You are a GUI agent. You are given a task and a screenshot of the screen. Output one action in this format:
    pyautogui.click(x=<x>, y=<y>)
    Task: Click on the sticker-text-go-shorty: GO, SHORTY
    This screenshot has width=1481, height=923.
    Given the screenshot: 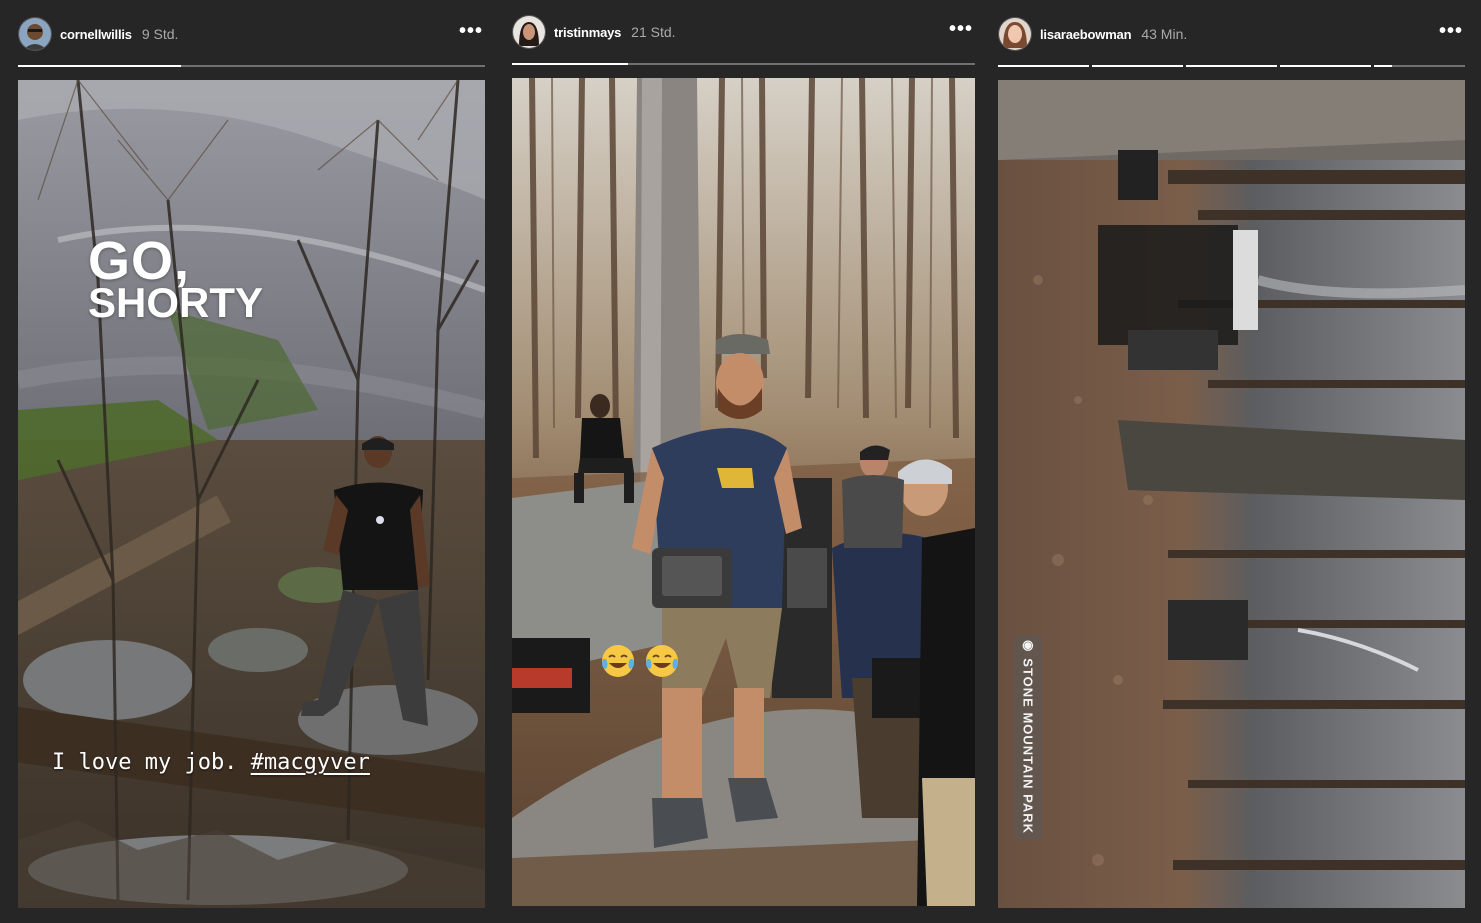 What is the action you would take?
    pyautogui.click(x=175, y=279)
    